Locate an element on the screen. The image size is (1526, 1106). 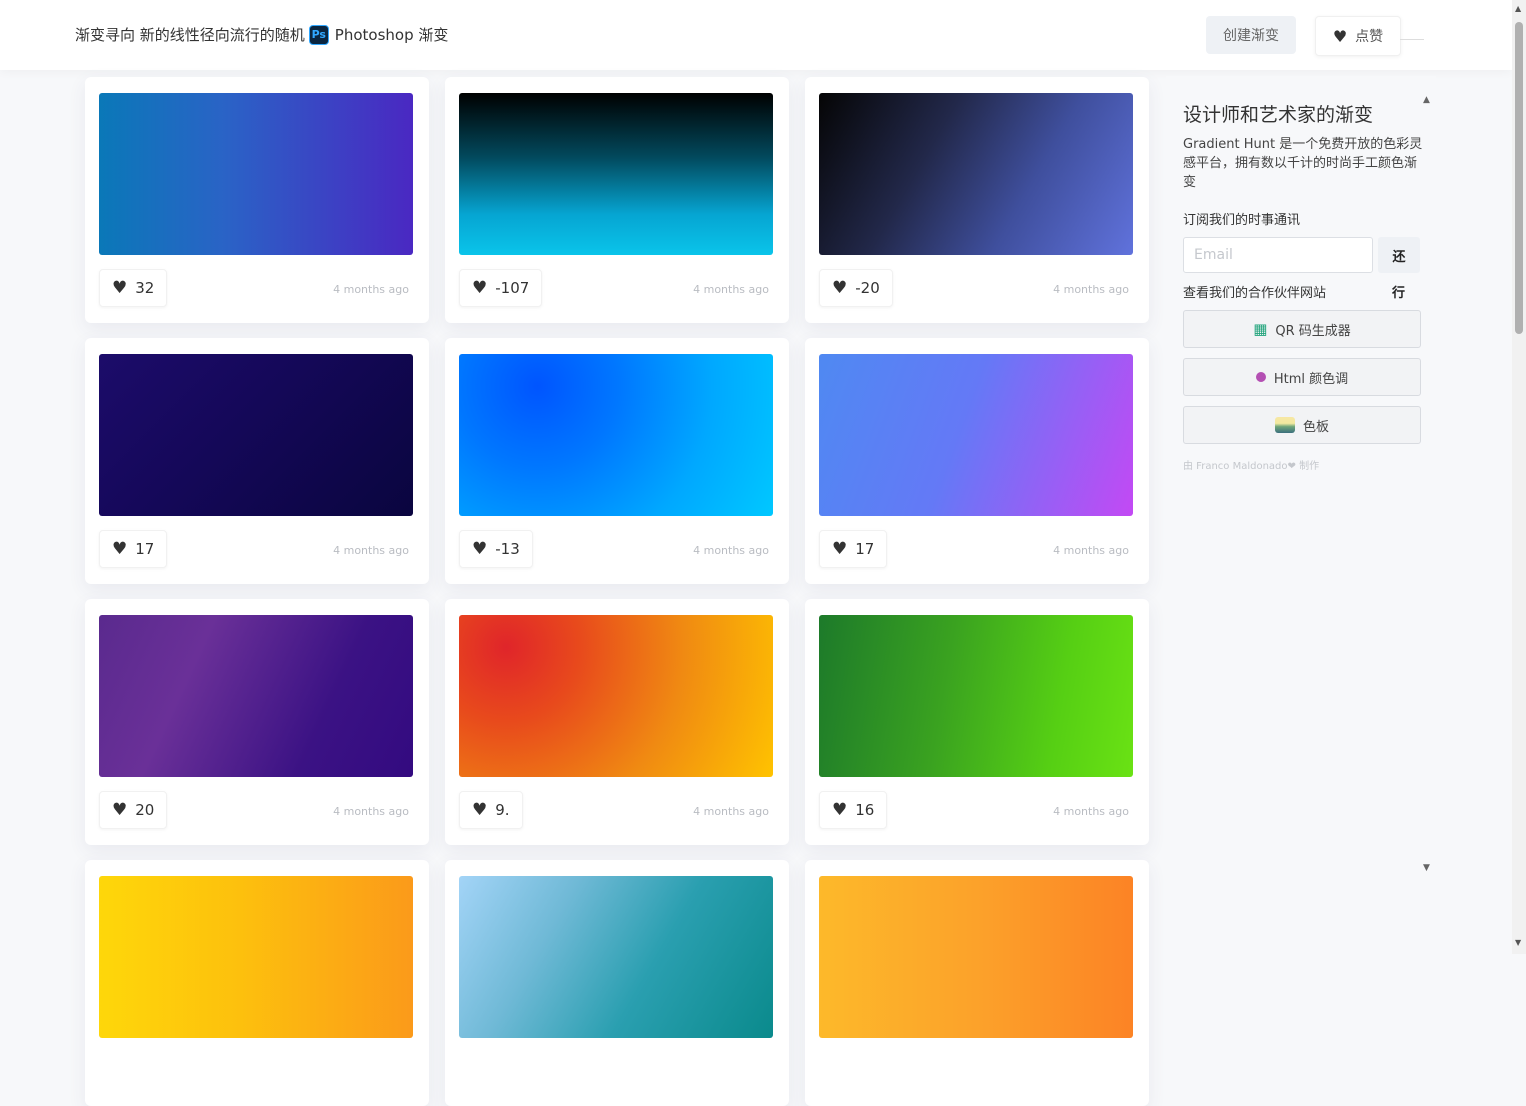
like-count-button: ♥ 9. is located at coordinates (491, 810).